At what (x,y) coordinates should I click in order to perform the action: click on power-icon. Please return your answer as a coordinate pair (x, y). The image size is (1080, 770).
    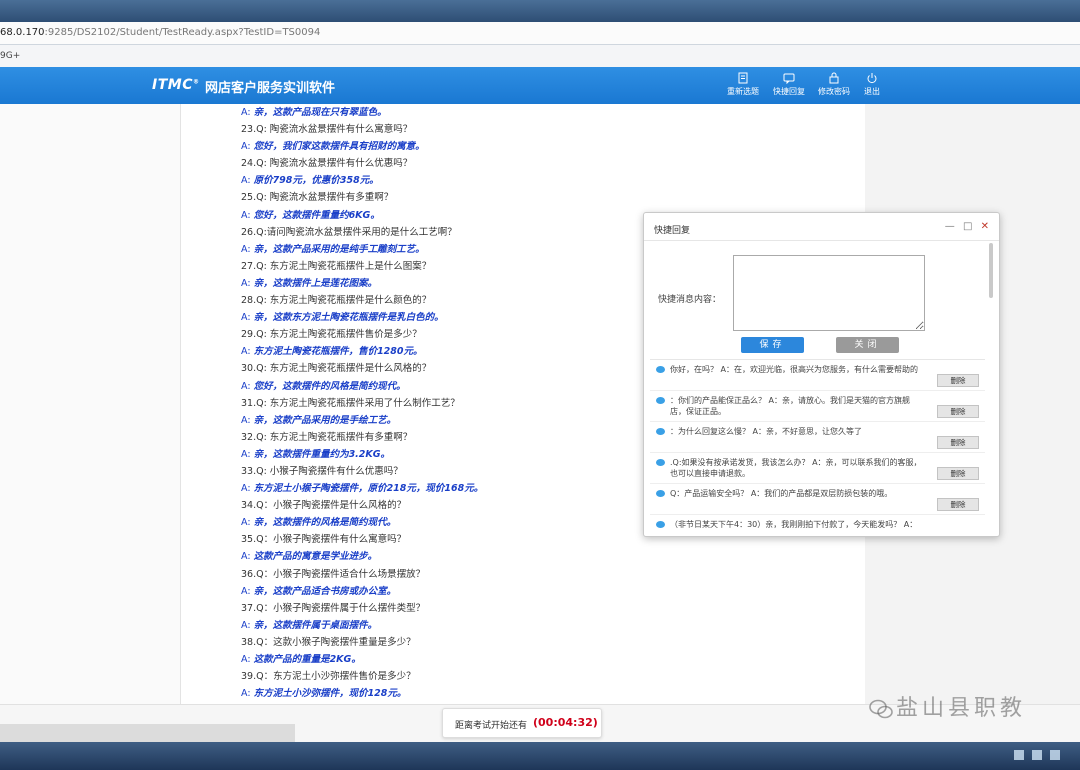
    Looking at the image, I should click on (872, 78).